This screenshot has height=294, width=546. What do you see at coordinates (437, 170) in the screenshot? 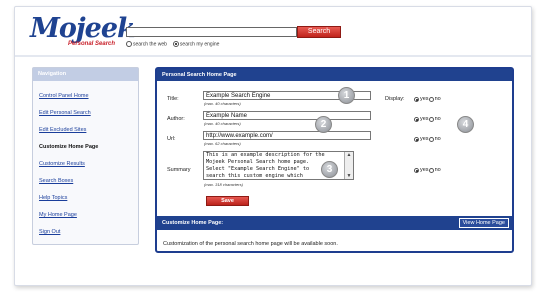
I see `summary-display-no-label: no` at bounding box center [437, 170].